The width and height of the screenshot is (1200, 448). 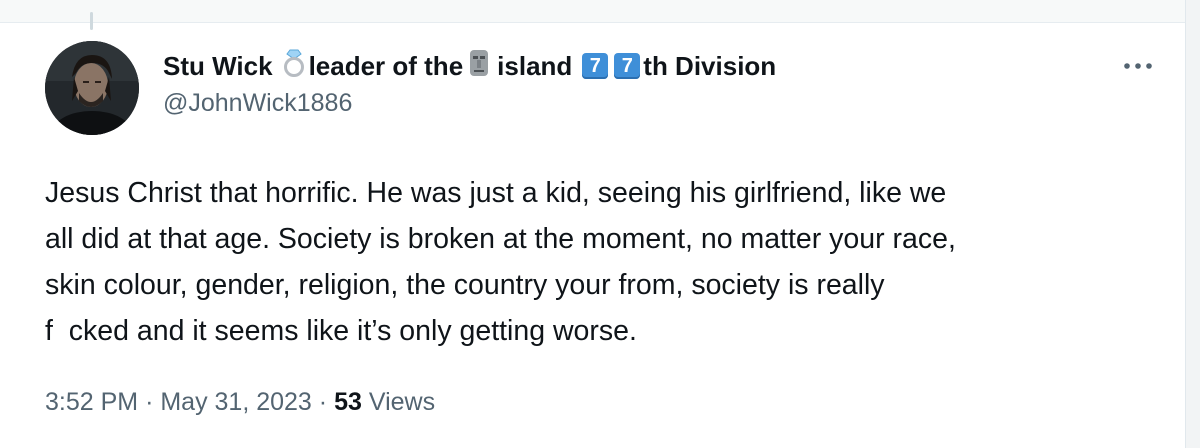 I want to click on more-options-button, so click(x=1138, y=66).